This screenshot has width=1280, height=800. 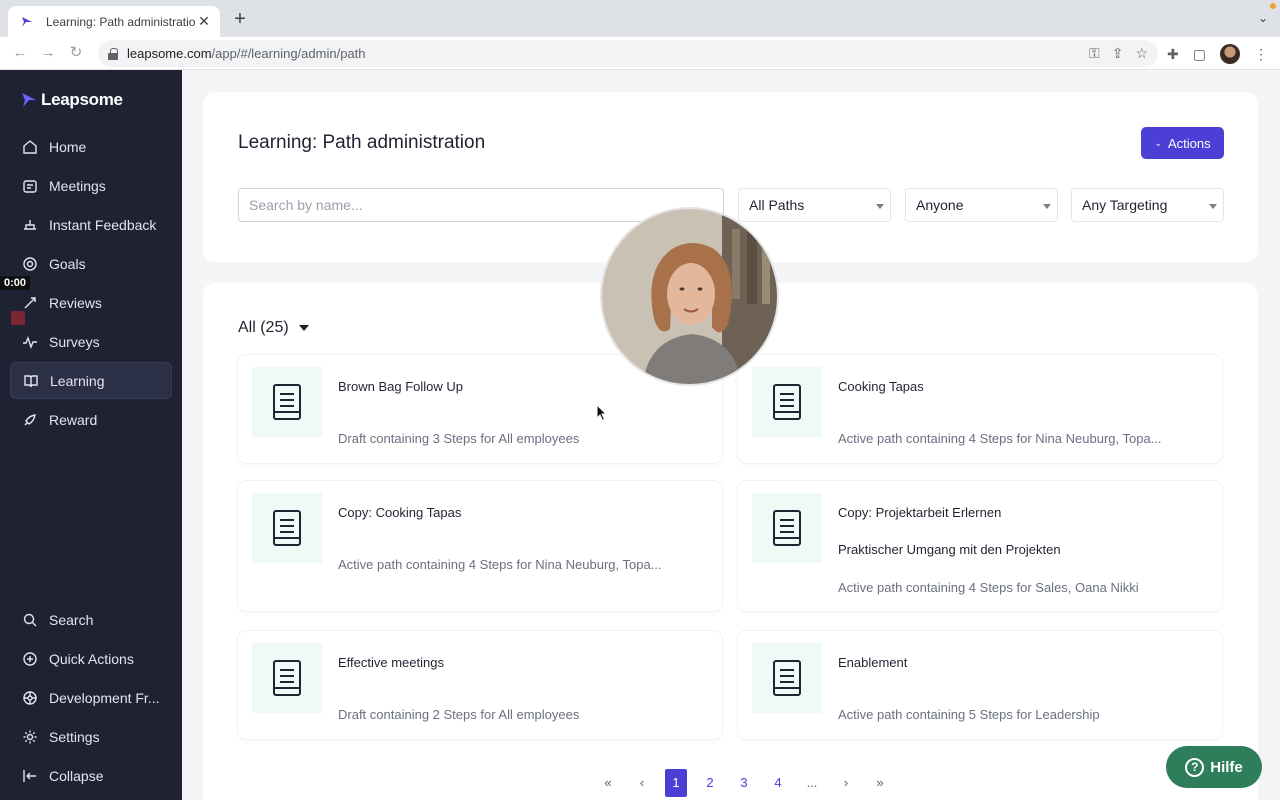 What do you see at coordinates (76, 775) in the screenshot?
I see `sidebar-item-label: Collapse` at bounding box center [76, 775].